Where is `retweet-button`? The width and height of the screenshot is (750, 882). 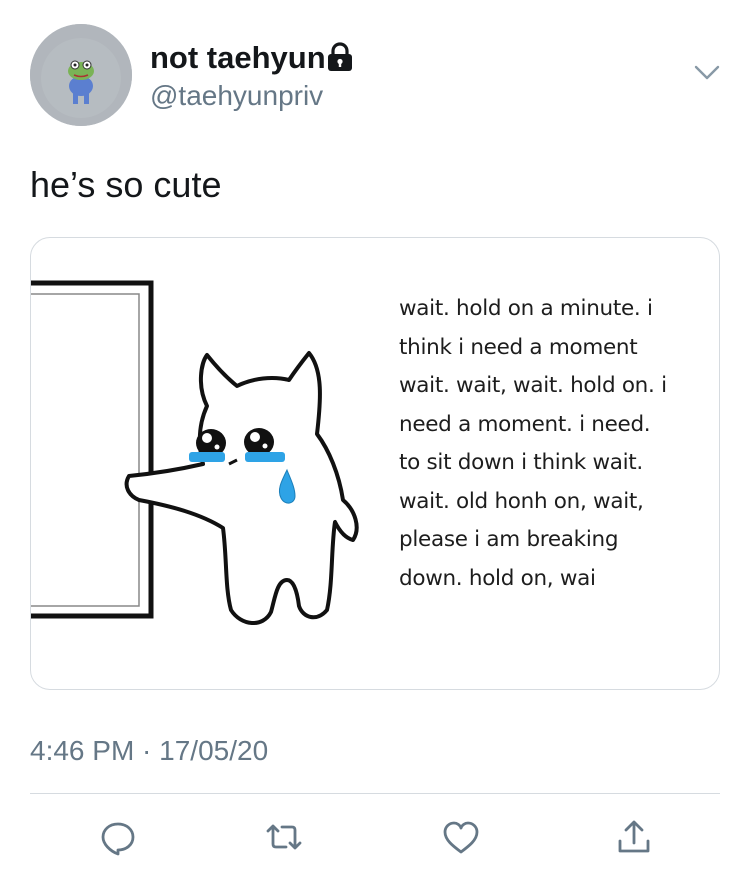 retweet-button is located at coordinates (284, 837).